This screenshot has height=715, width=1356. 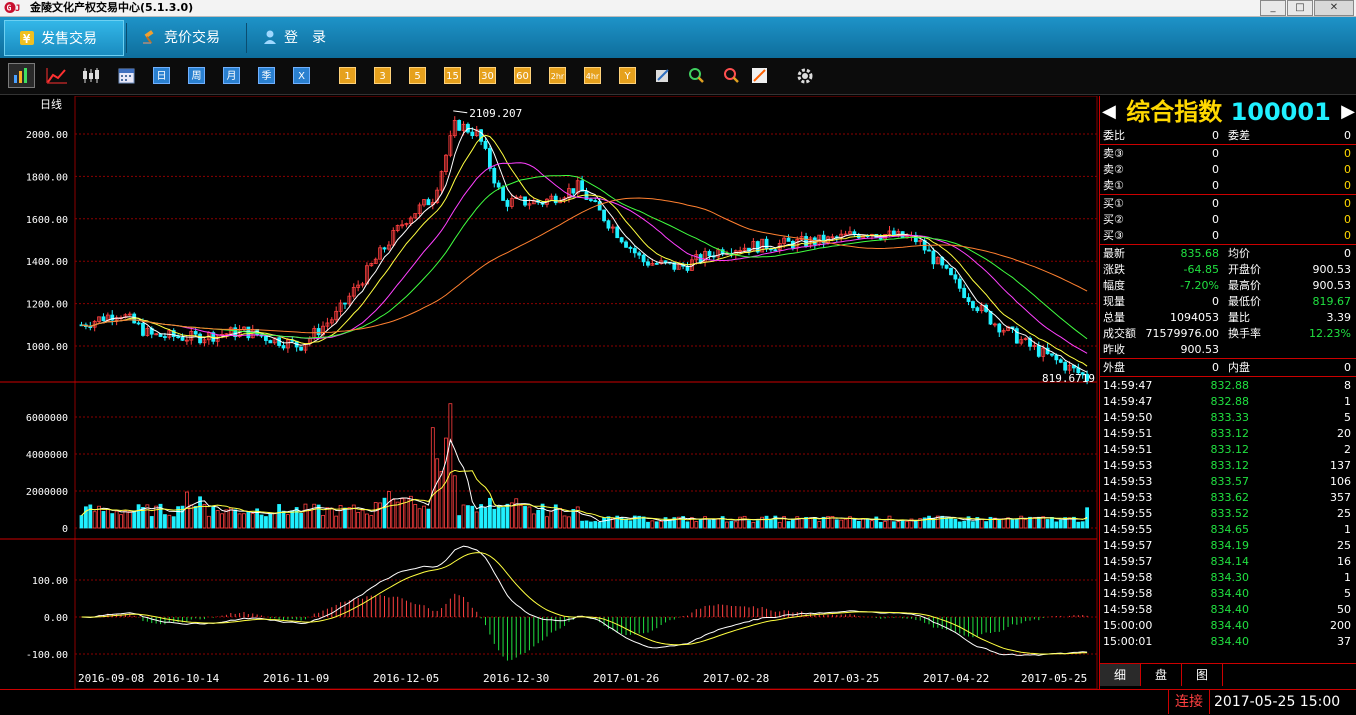 What do you see at coordinates (1174, 112) in the screenshot?
I see `index-name: 综合指数` at bounding box center [1174, 112].